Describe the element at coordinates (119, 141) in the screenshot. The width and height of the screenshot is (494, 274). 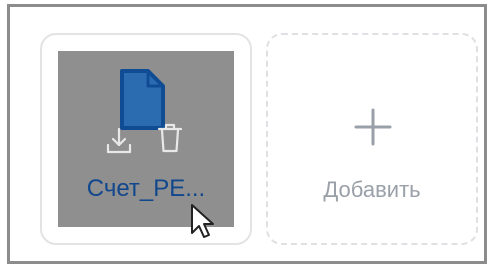
I see `download-icon` at that location.